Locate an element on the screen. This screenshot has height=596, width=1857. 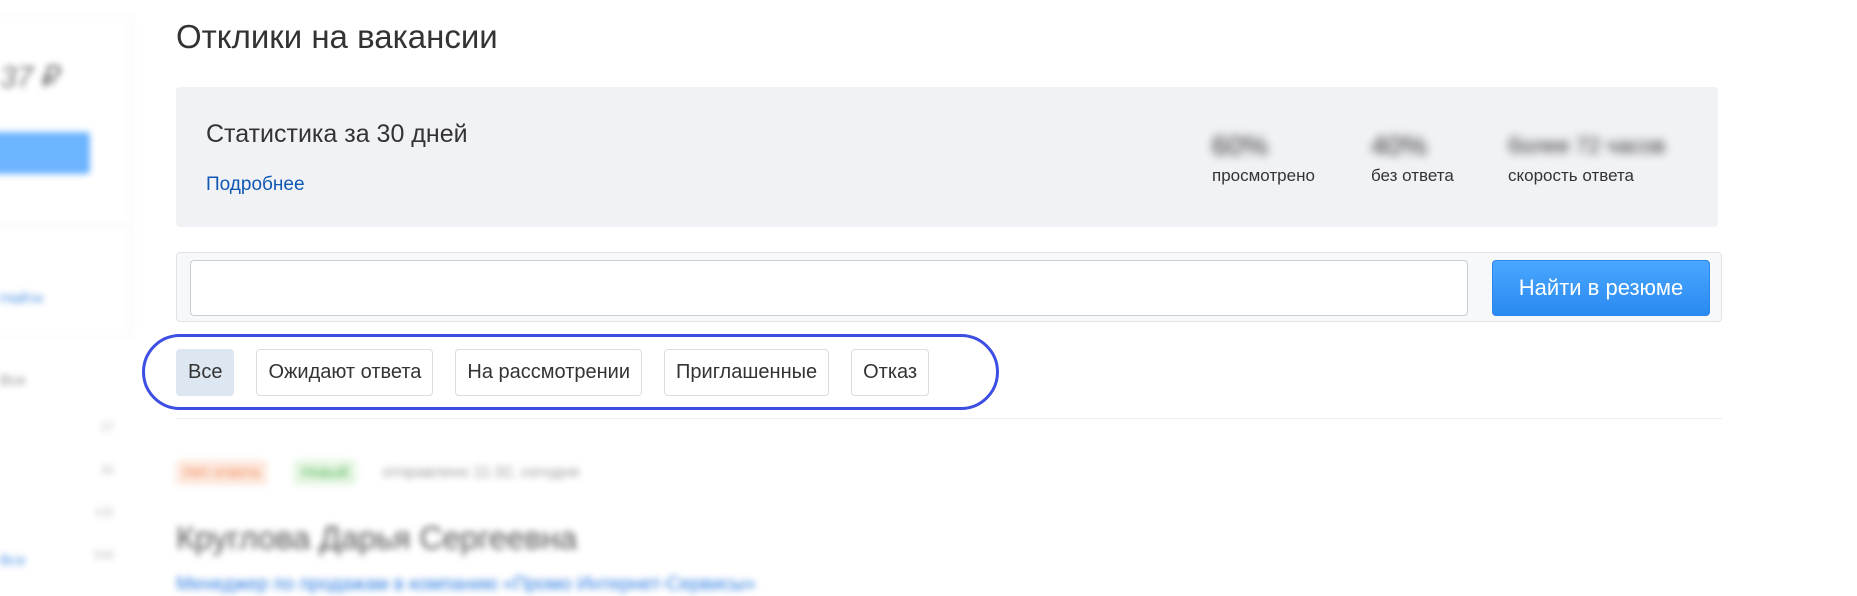
divider is located at coordinates (949, 418).